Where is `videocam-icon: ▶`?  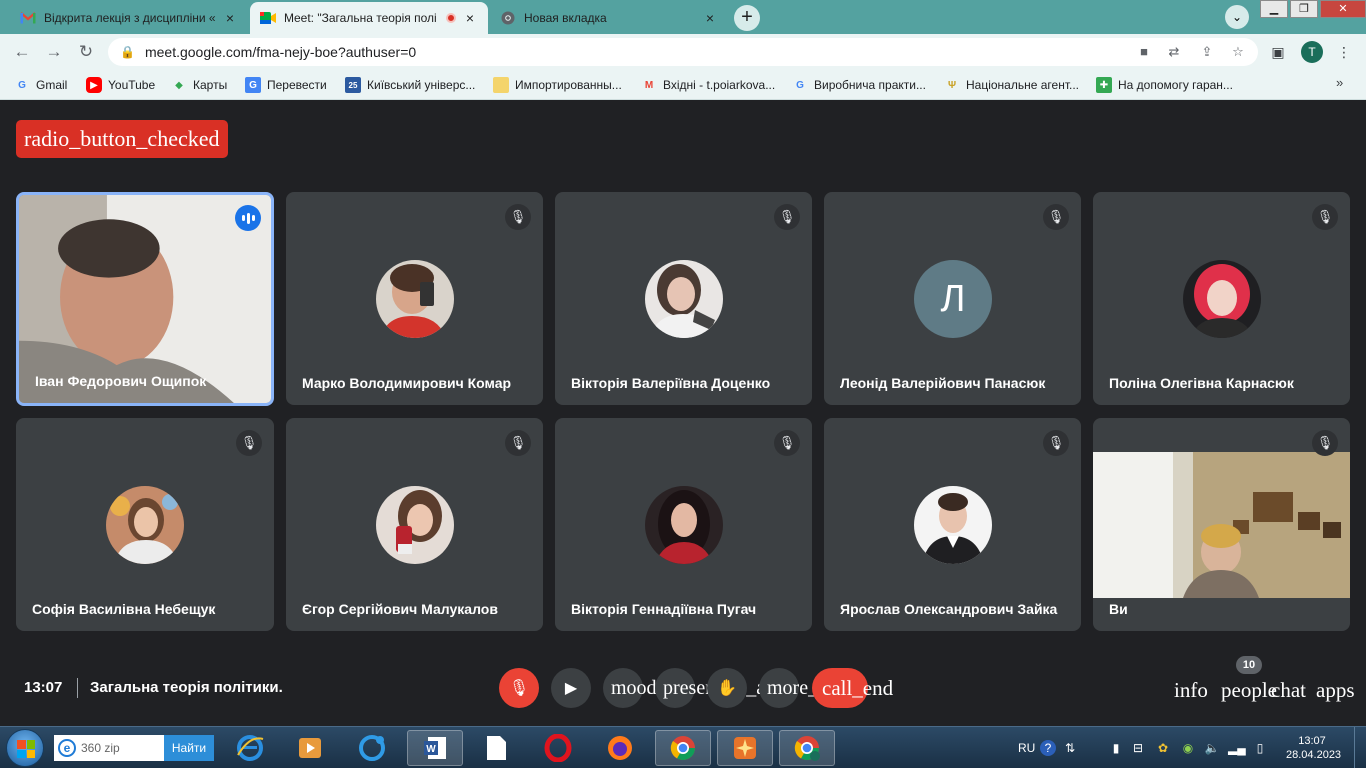
videocam-icon: ▶ is located at coordinates (571, 687).